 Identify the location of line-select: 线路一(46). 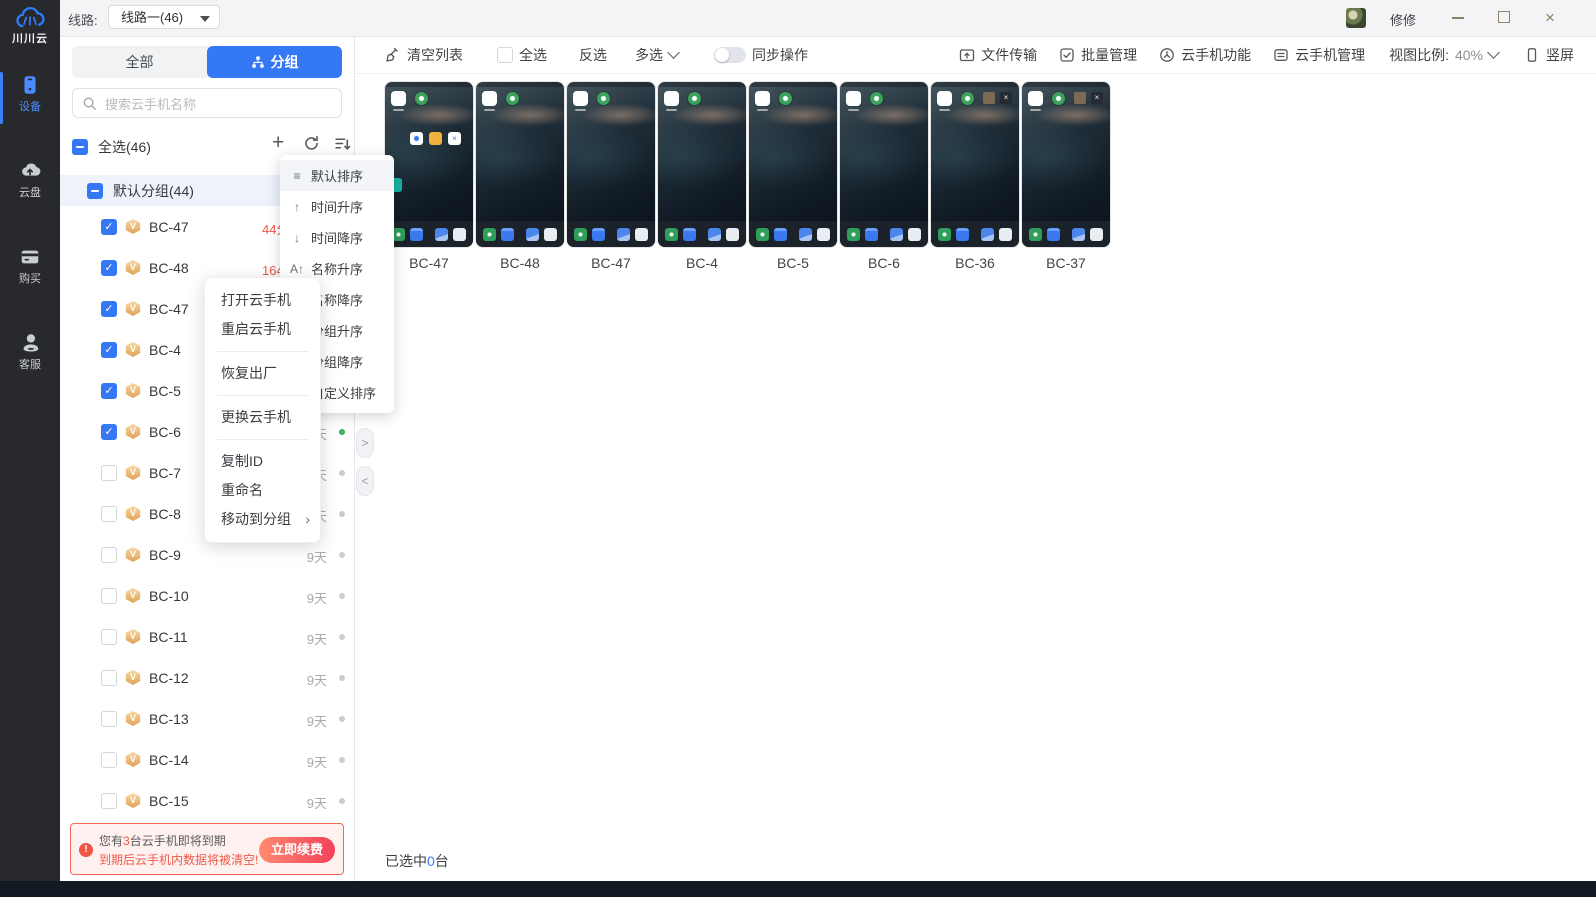
(164, 17).